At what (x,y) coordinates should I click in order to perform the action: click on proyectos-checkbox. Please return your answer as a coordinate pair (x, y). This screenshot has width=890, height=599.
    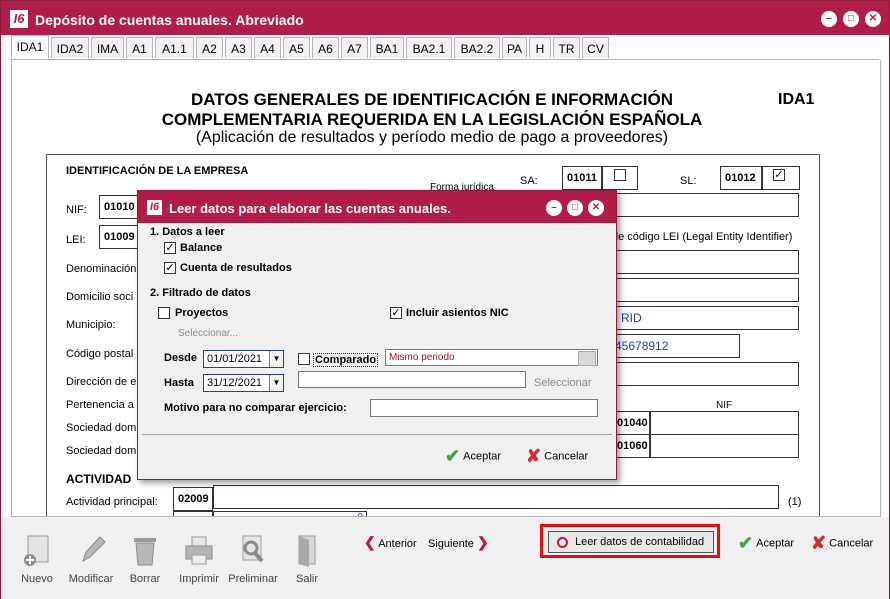
    Looking at the image, I should click on (164, 313).